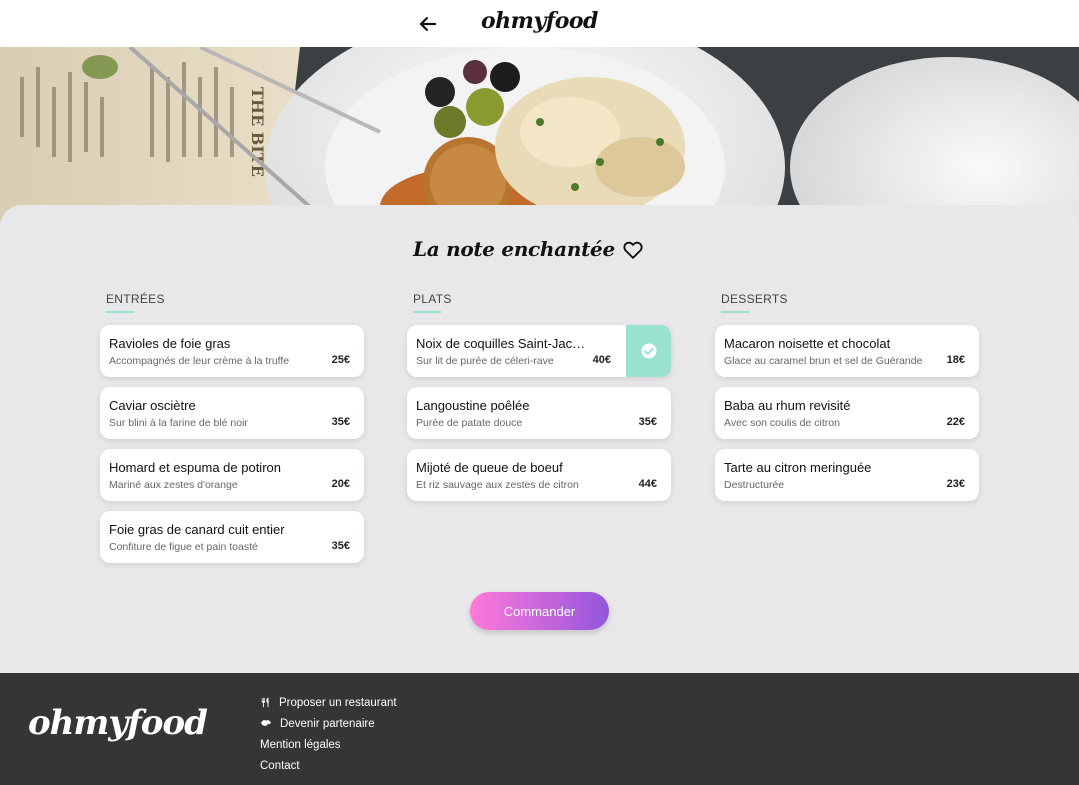  What do you see at coordinates (473, 405) in the screenshot?
I see `menu-item-name: Langoustine poêlée` at bounding box center [473, 405].